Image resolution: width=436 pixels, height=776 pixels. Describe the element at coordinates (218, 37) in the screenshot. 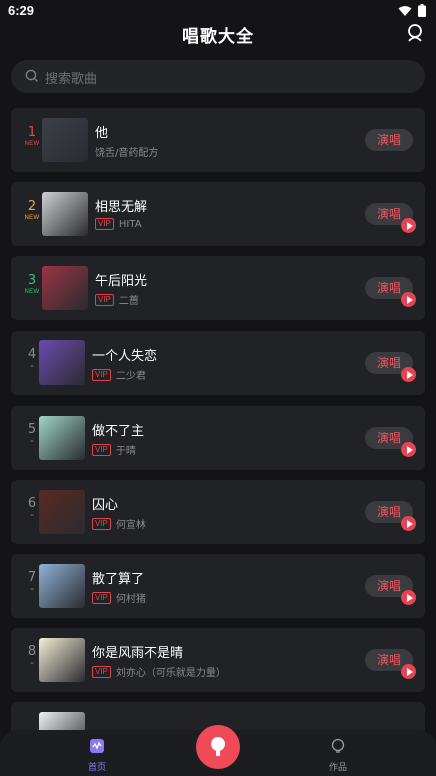

I see `page-title: 唱歌大全` at that location.